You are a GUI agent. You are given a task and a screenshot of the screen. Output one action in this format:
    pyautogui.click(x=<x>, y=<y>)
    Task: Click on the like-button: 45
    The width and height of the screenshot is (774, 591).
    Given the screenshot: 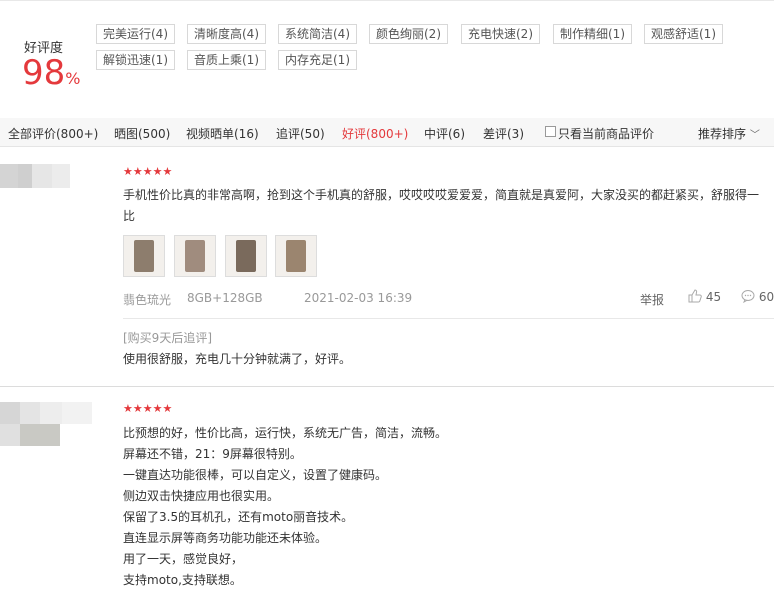 What is the action you would take?
    pyautogui.click(x=704, y=296)
    